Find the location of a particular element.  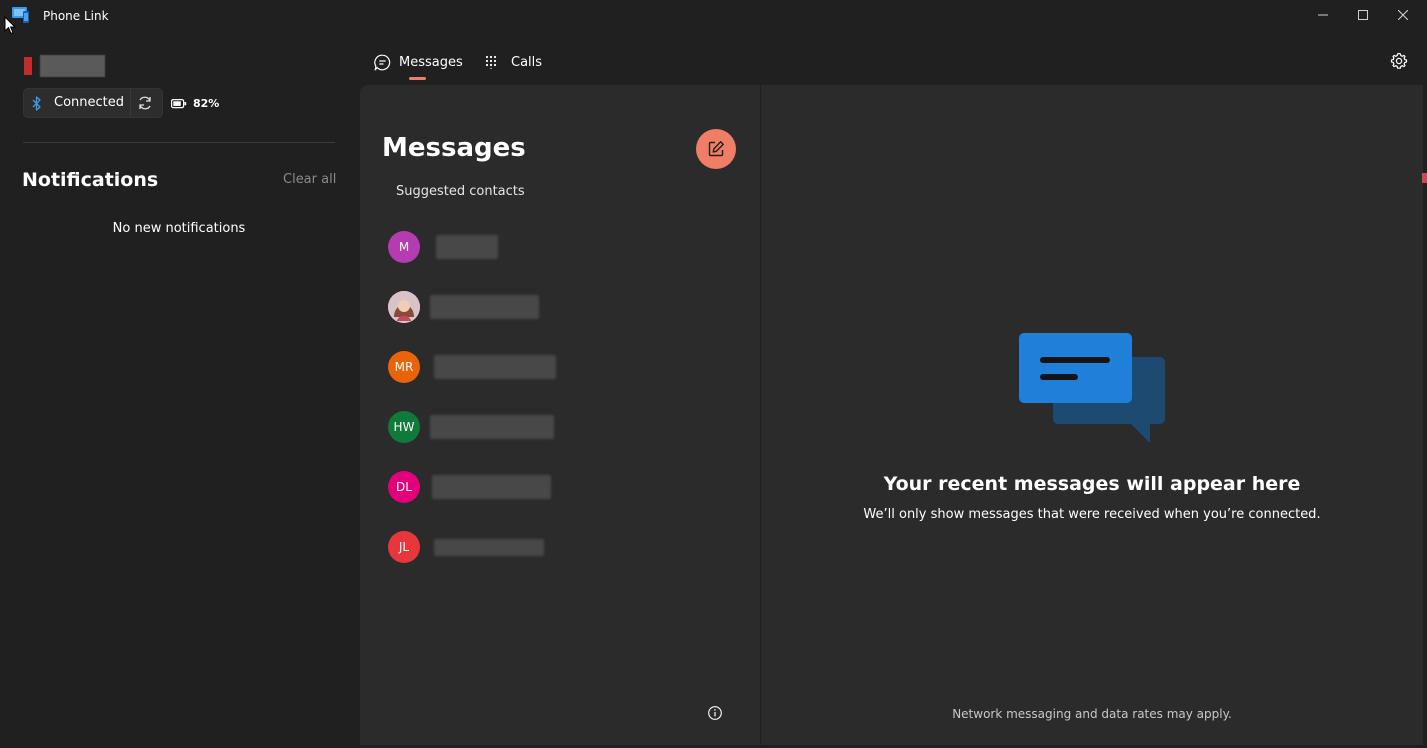

no-notifications-label: No new notifications is located at coordinates (179, 228).